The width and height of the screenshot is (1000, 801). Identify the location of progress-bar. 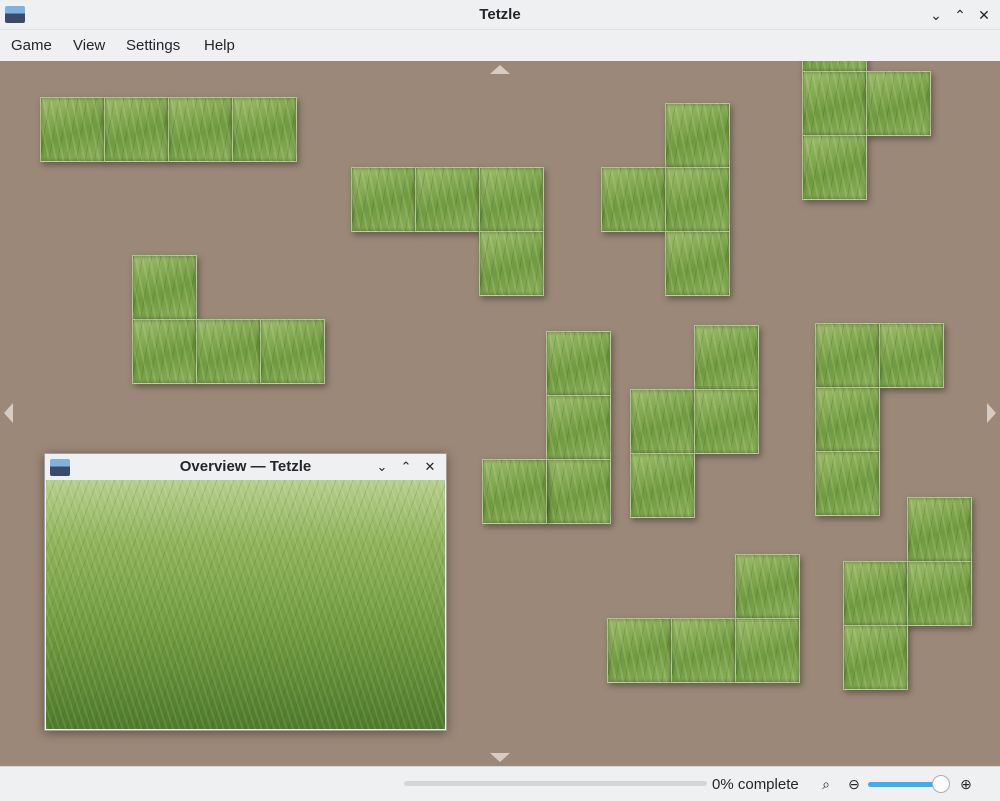
(555, 783).